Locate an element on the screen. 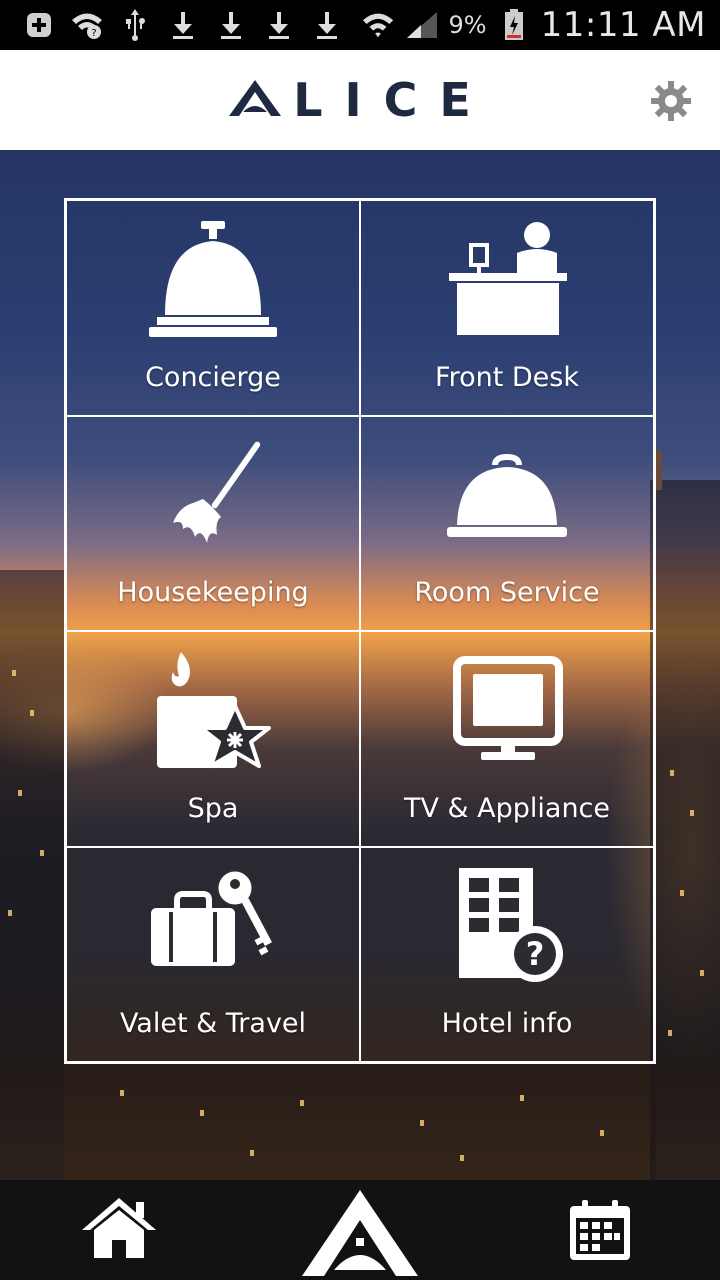  gear-icon is located at coordinates (671, 103).